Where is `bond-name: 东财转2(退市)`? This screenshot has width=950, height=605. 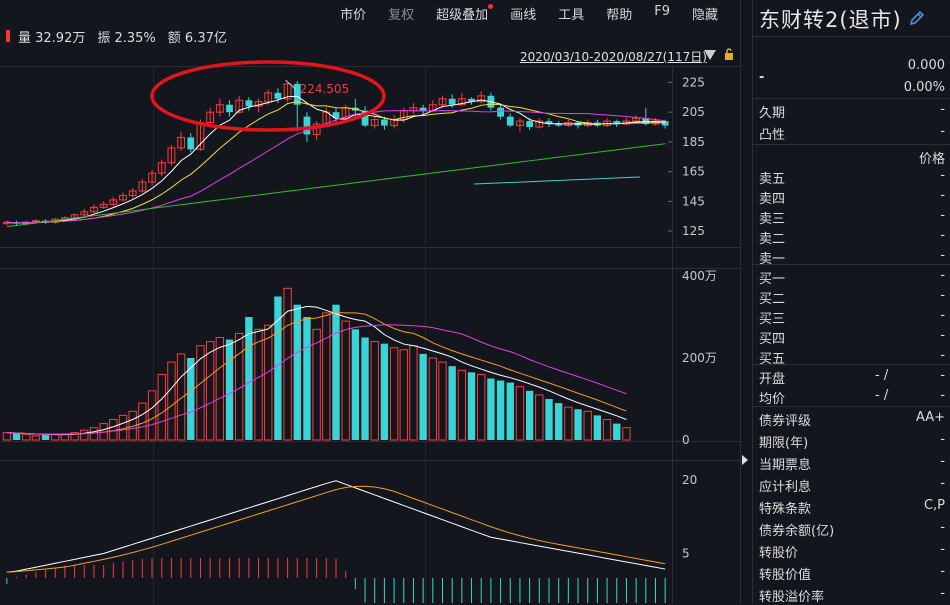
bond-name: 东财转2(退市) is located at coordinates (830, 20).